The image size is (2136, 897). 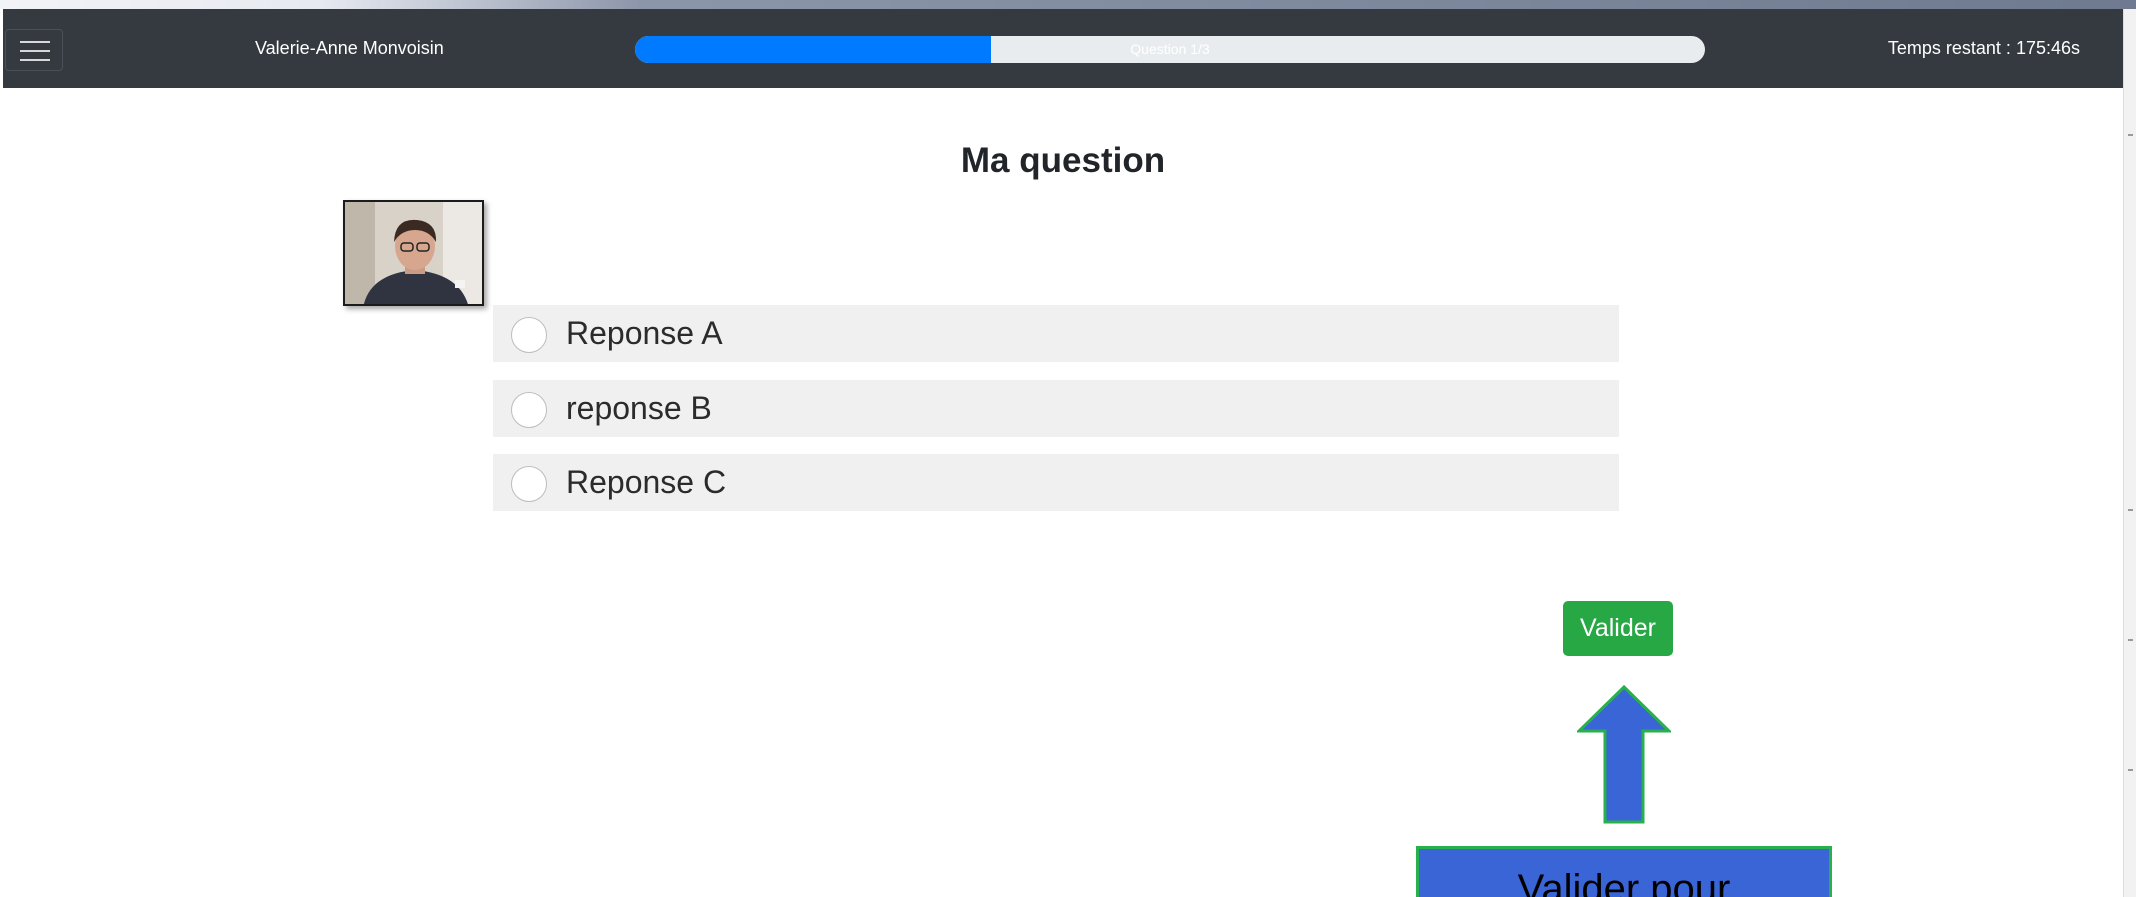 What do you see at coordinates (1624, 882) in the screenshot?
I see `callout-text: Valider pour` at bounding box center [1624, 882].